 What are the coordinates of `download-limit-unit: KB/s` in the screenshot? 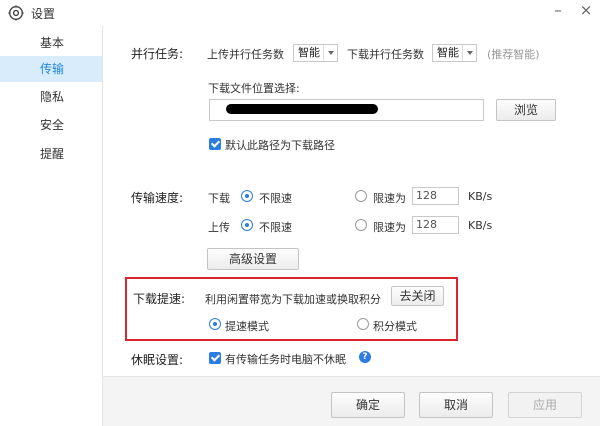 It's located at (480, 196).